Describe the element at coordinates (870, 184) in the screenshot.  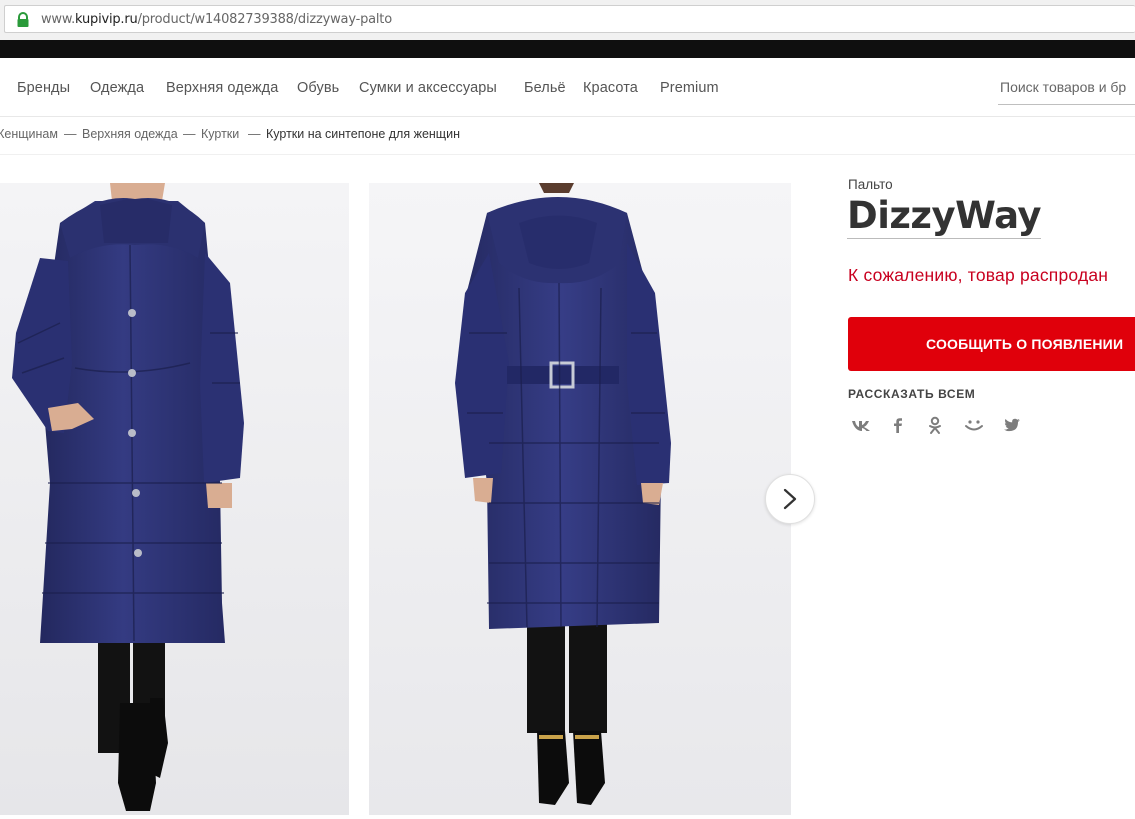
I see `product-category: Пальто` at that location.